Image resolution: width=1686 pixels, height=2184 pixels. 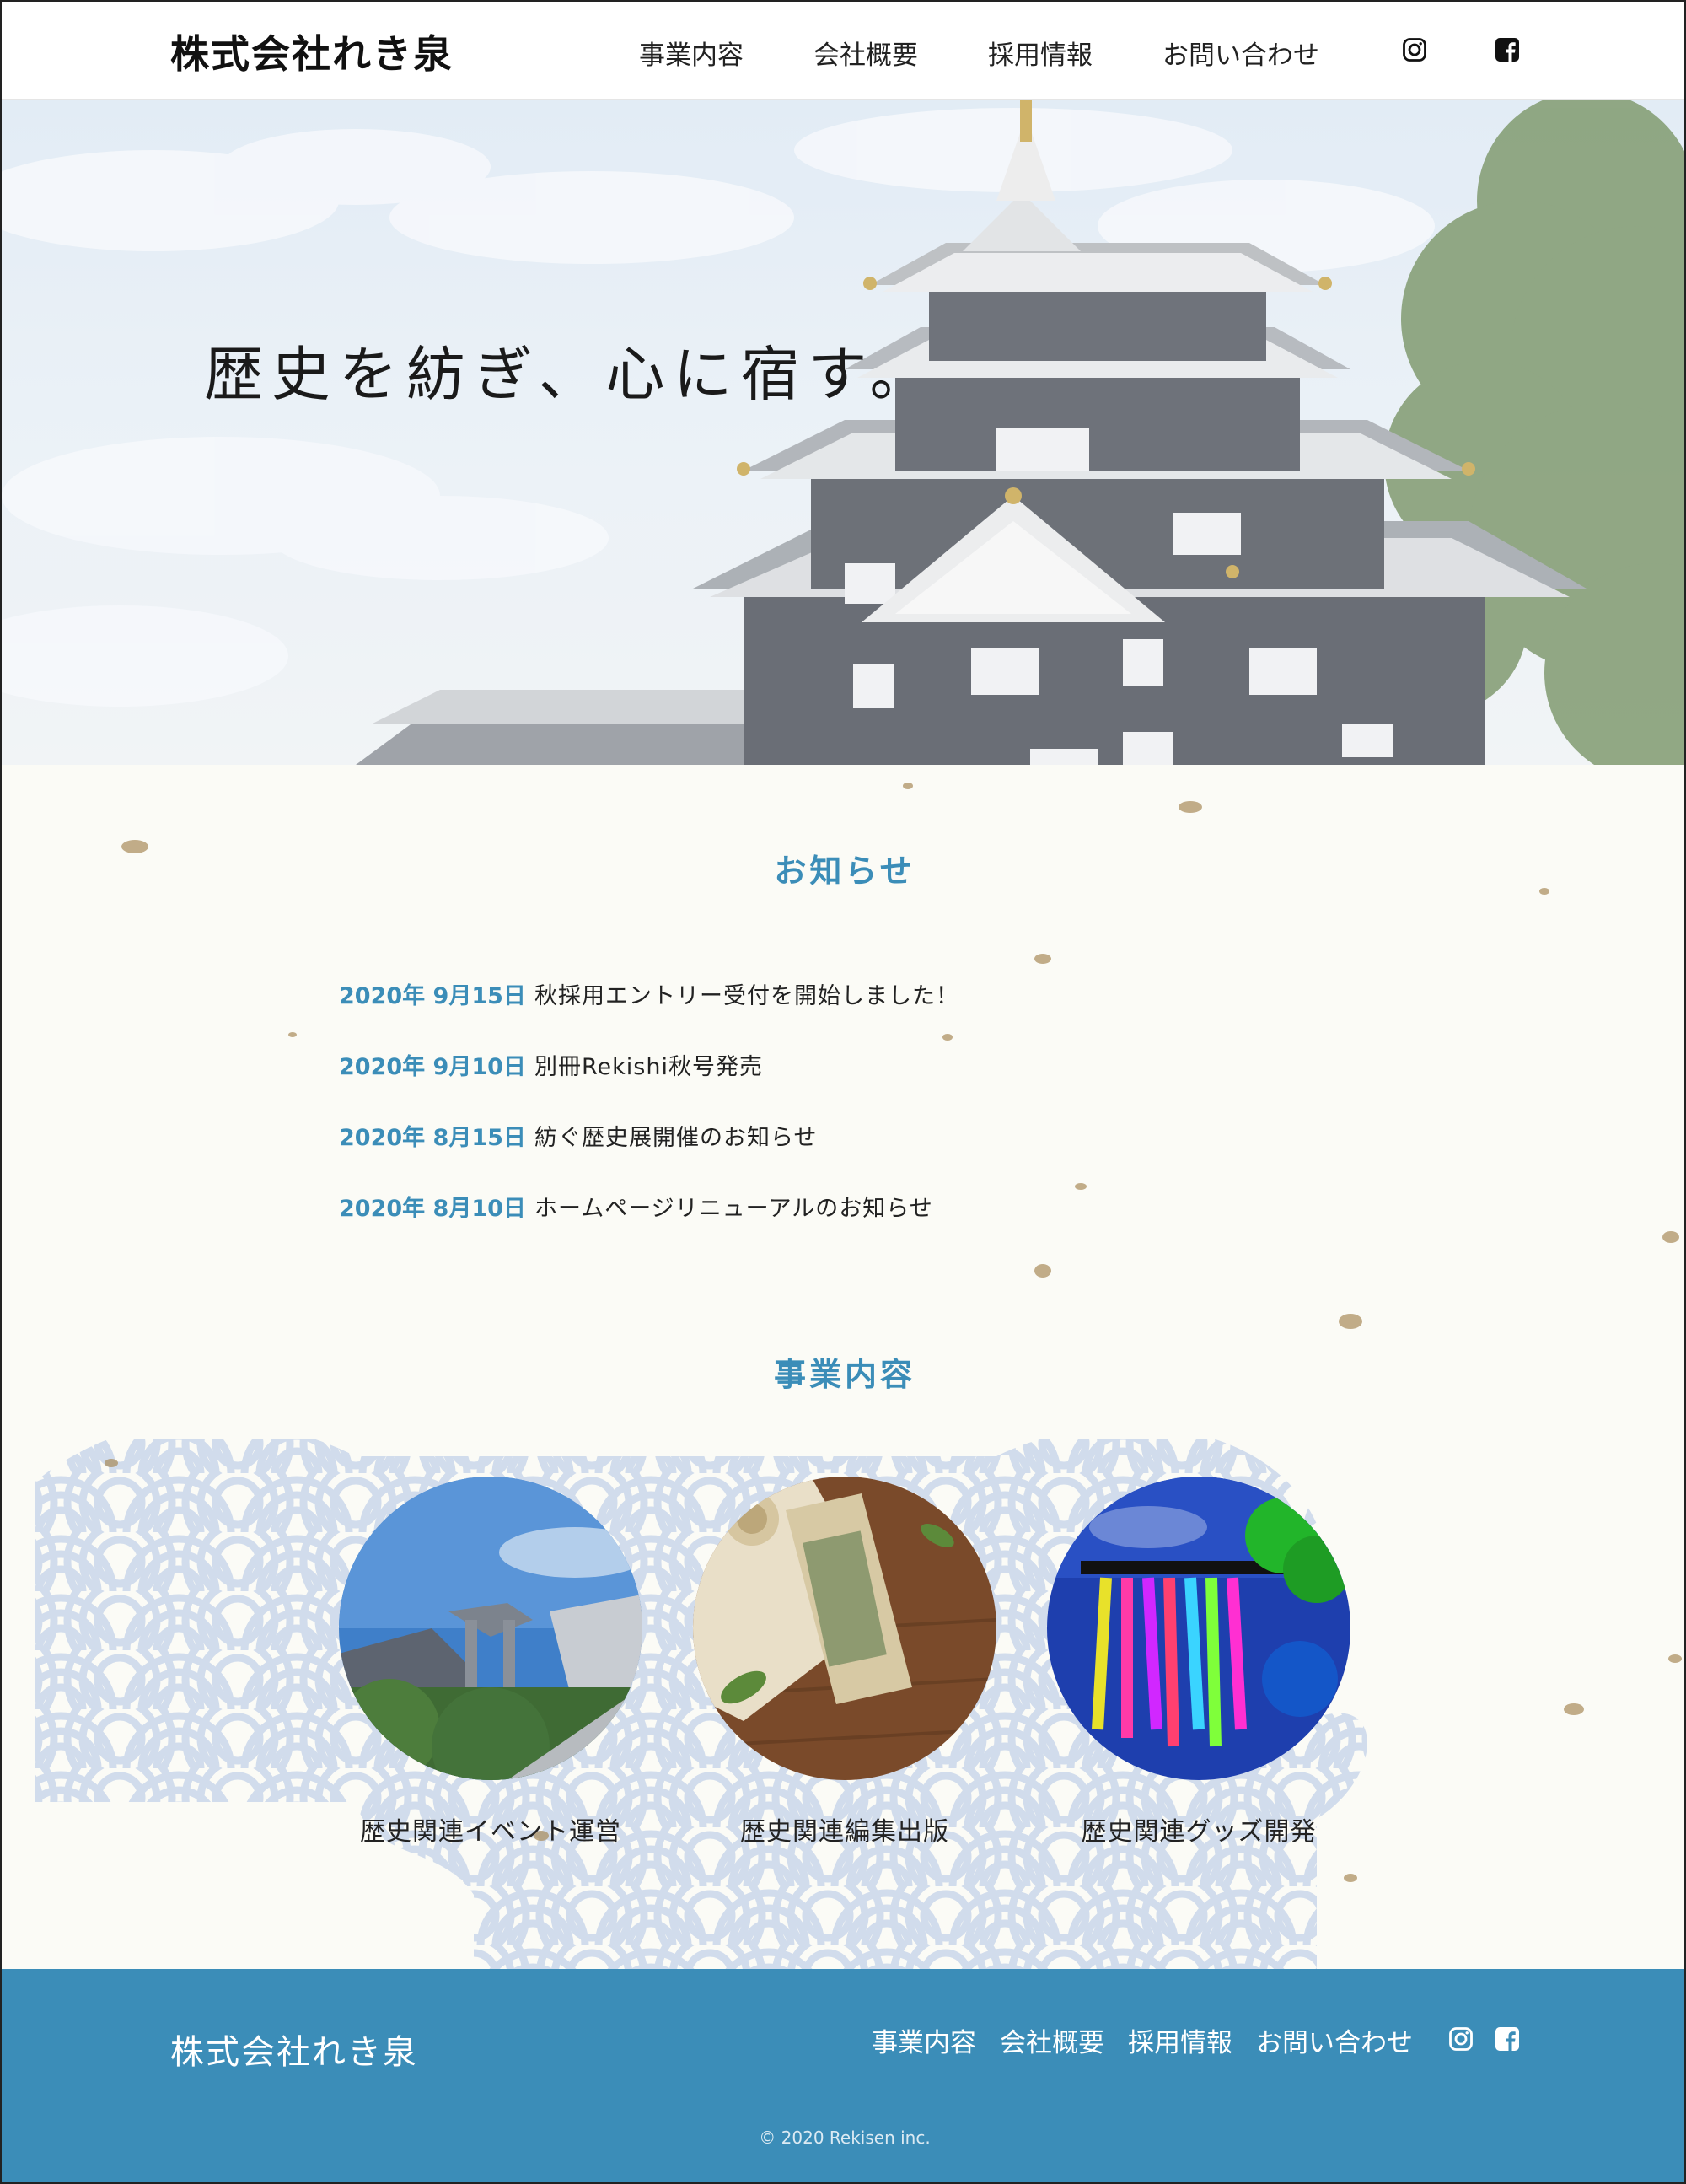 I want to click on footer-link-recruit: 採用情報, so click(x=1180, y=2040).